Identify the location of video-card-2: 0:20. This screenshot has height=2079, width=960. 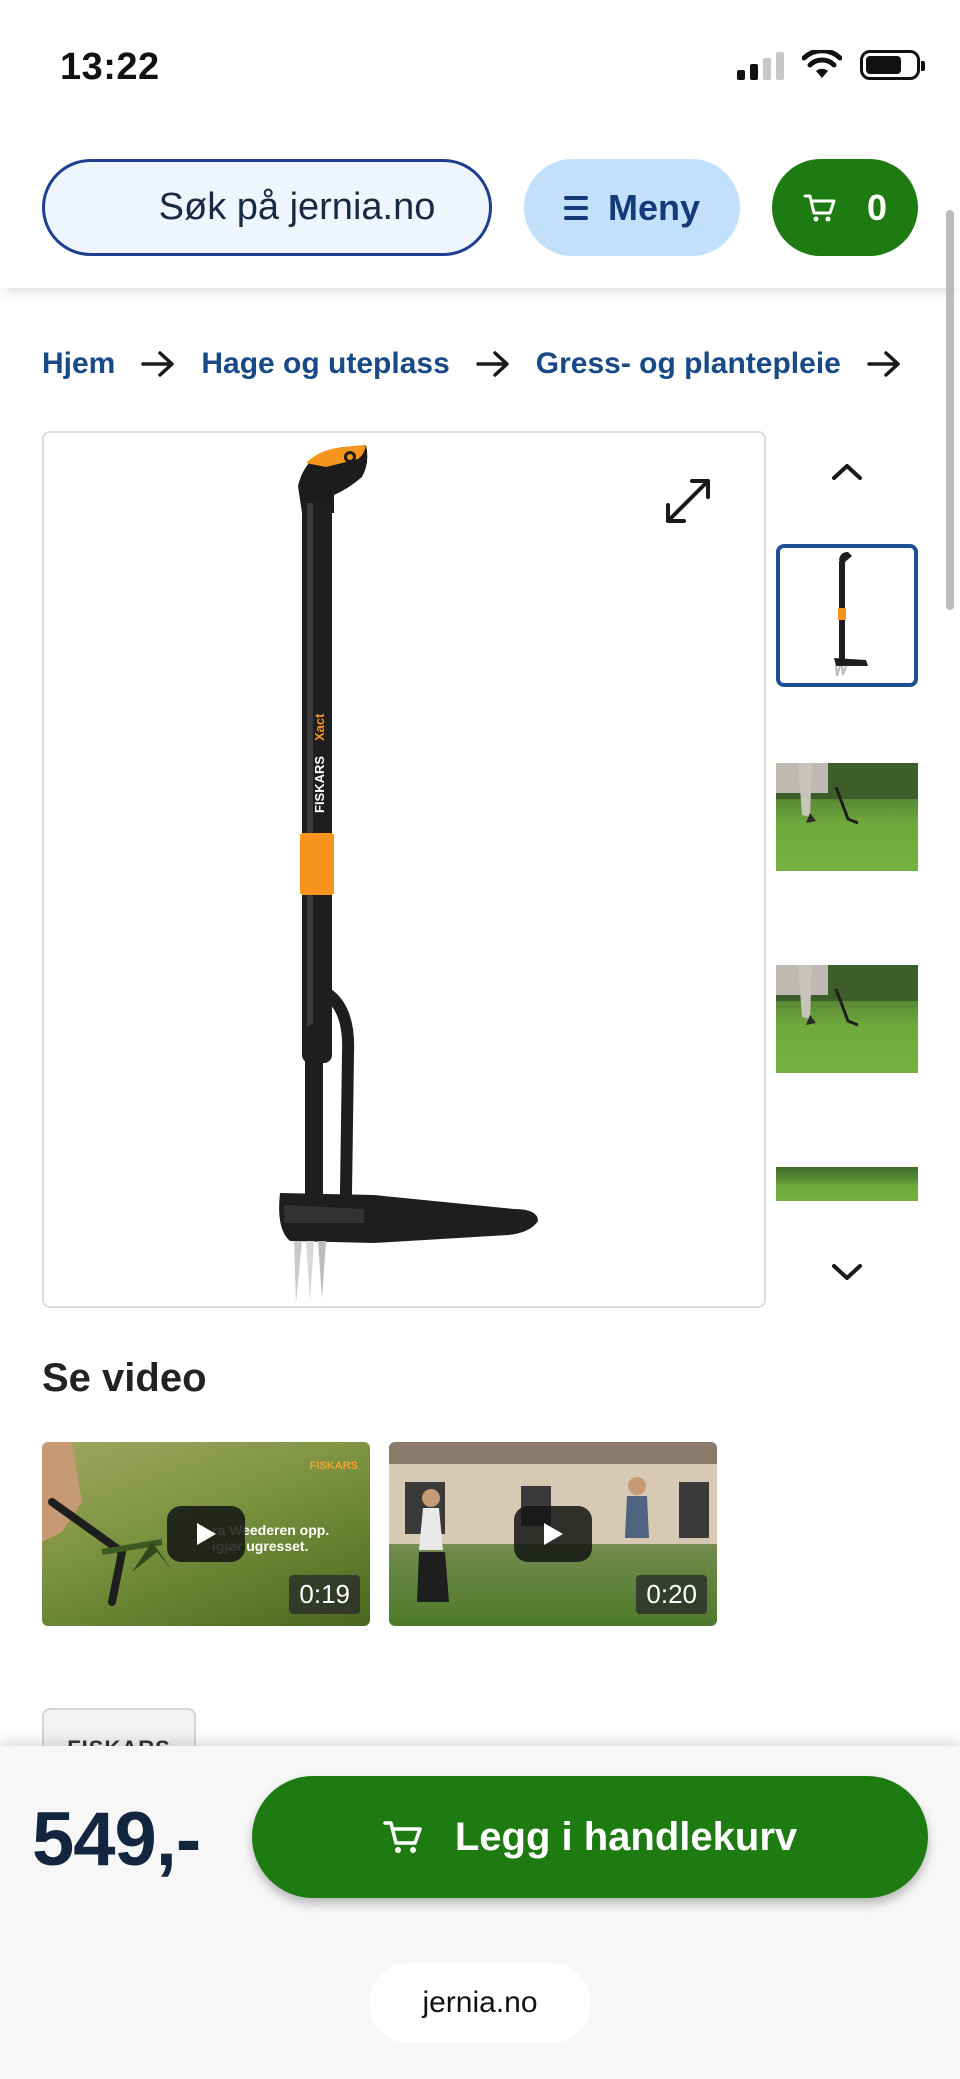
(553, 1534).